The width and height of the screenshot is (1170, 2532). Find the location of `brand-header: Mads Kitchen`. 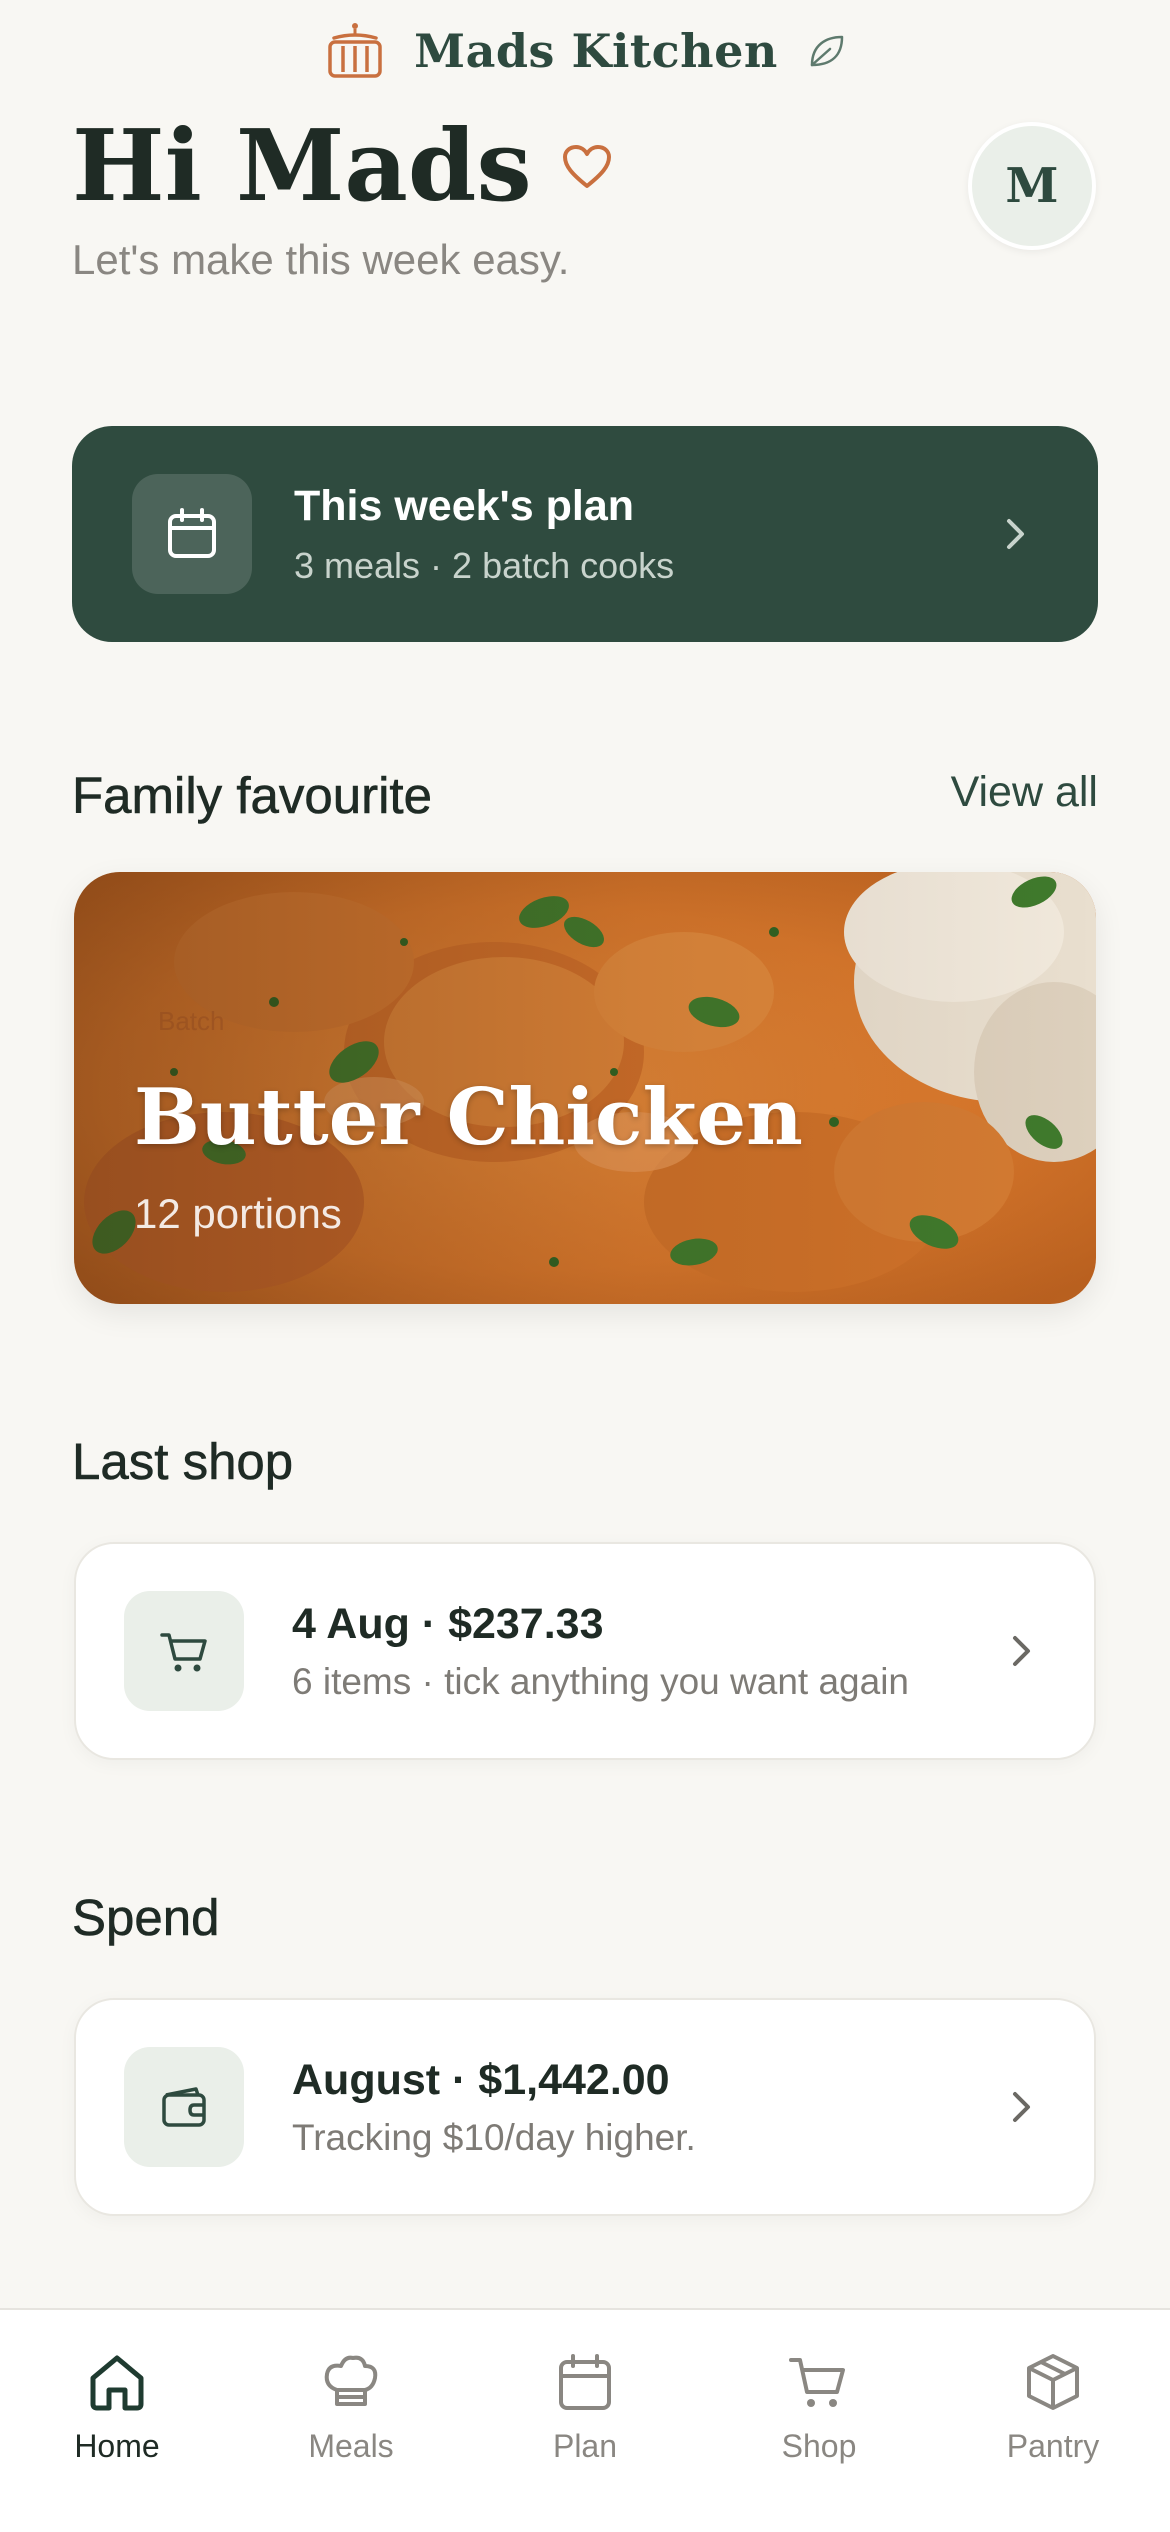

brand-header: Mads Kitchen is located at coordinates (585, 51).